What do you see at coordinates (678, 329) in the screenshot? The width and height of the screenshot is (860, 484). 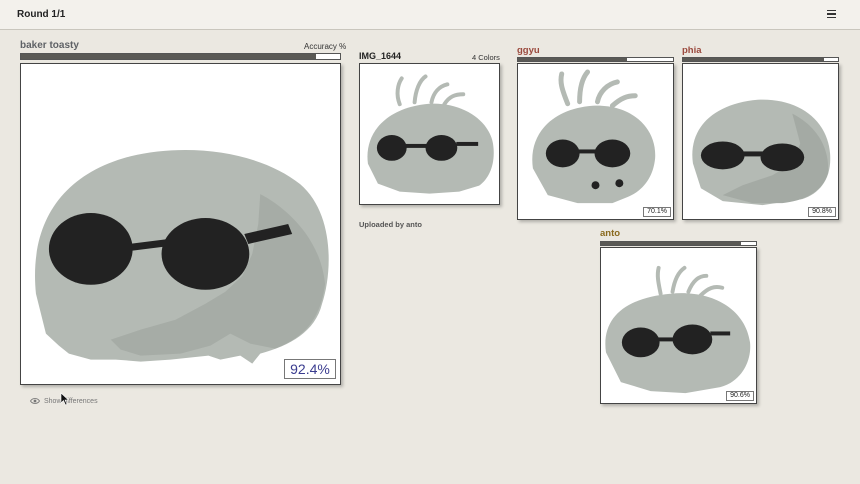 I see `player-drawing-anto-image` at bounding box center [678, 329].